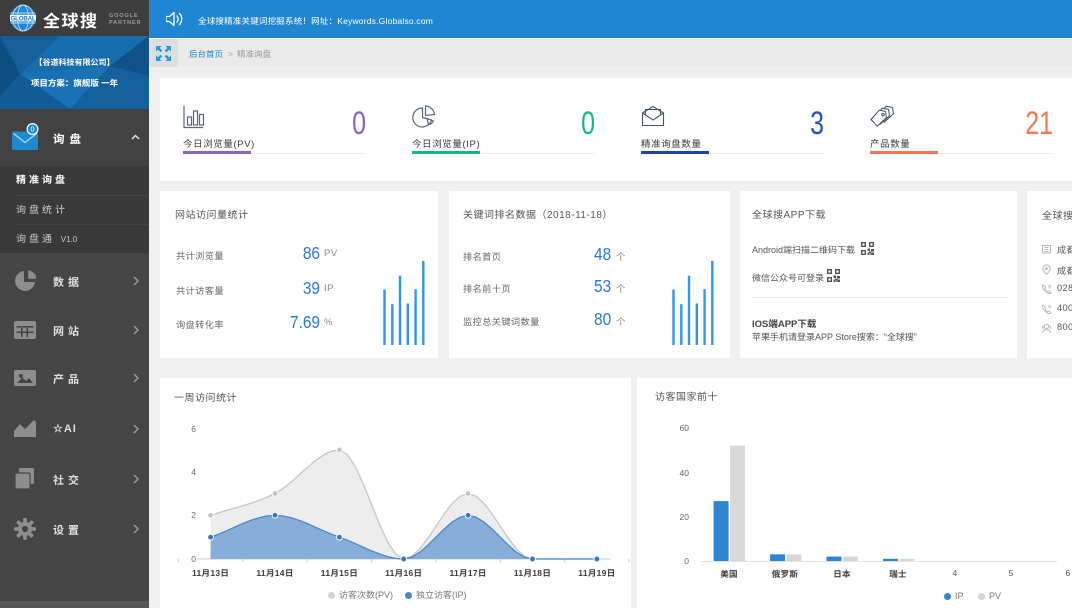 The height and width of the screenshot is (608, 1072). Describe the element at coordinates (23, 18) in the screenshot. I see `svg-text: GLOBAL` at that location.